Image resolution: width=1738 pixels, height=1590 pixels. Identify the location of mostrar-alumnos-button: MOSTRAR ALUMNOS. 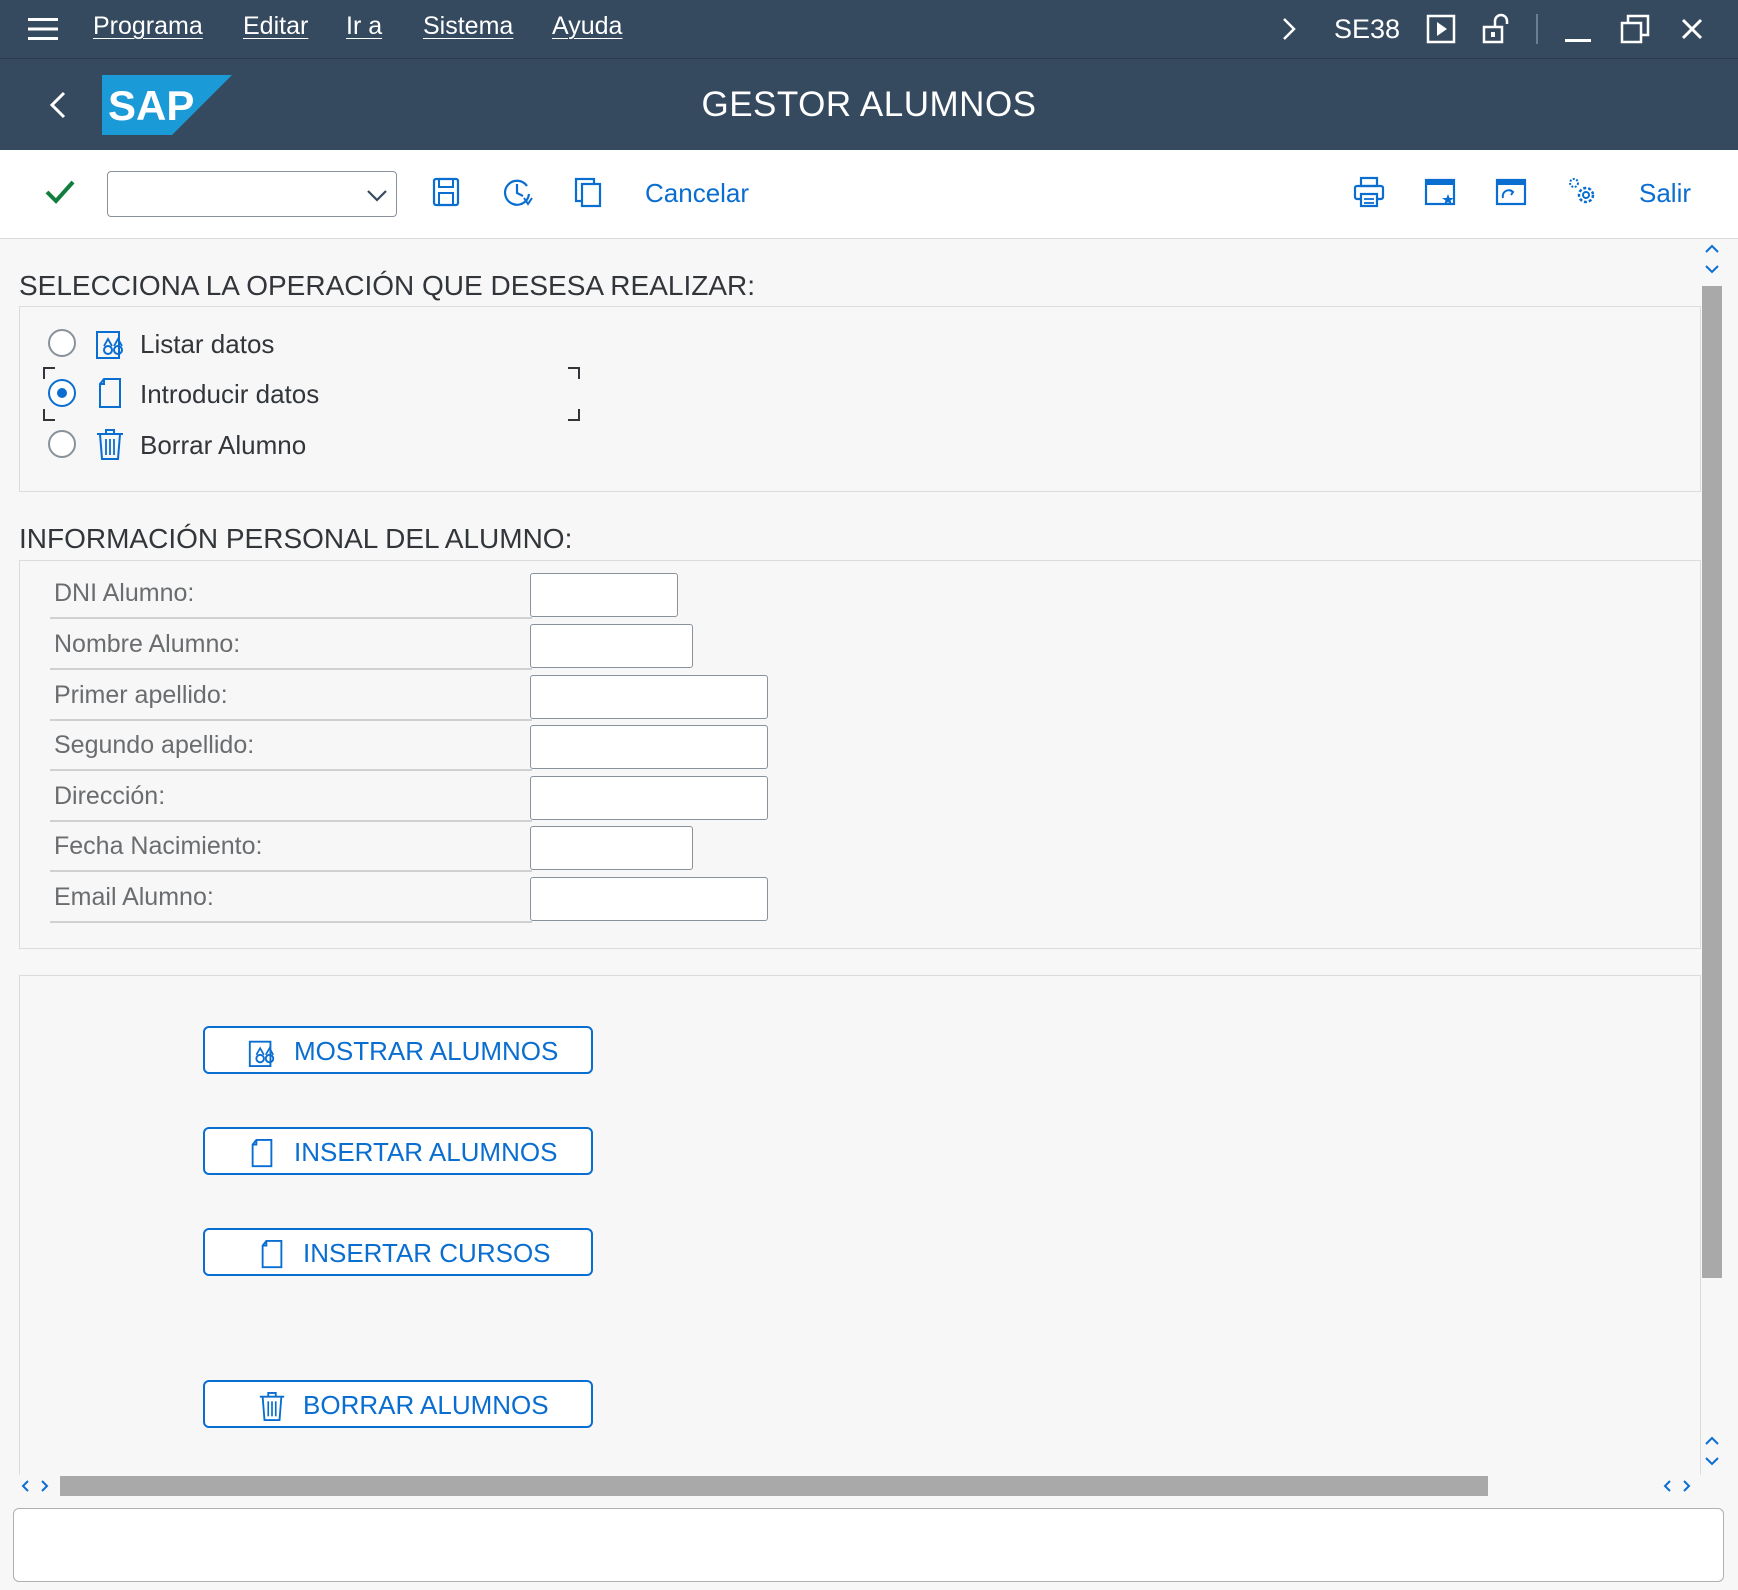
(398, 1050).